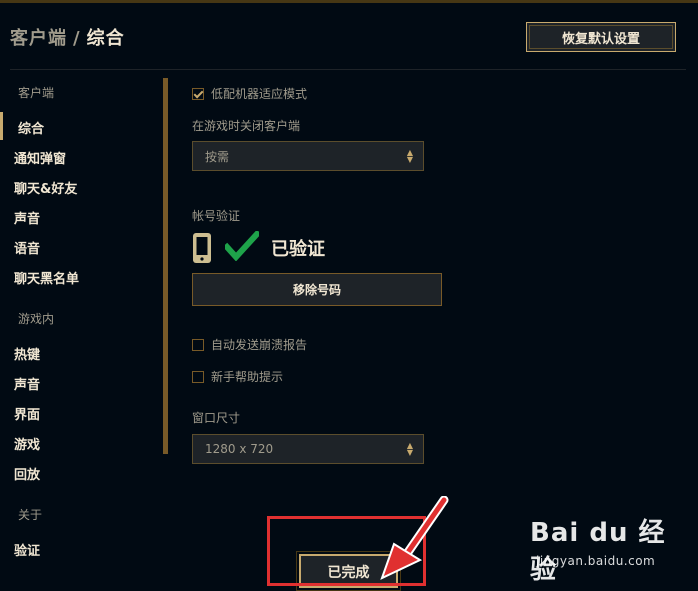  I want to click on low-spec-mode-label: 低配机器适应模式, so click(259, 94).